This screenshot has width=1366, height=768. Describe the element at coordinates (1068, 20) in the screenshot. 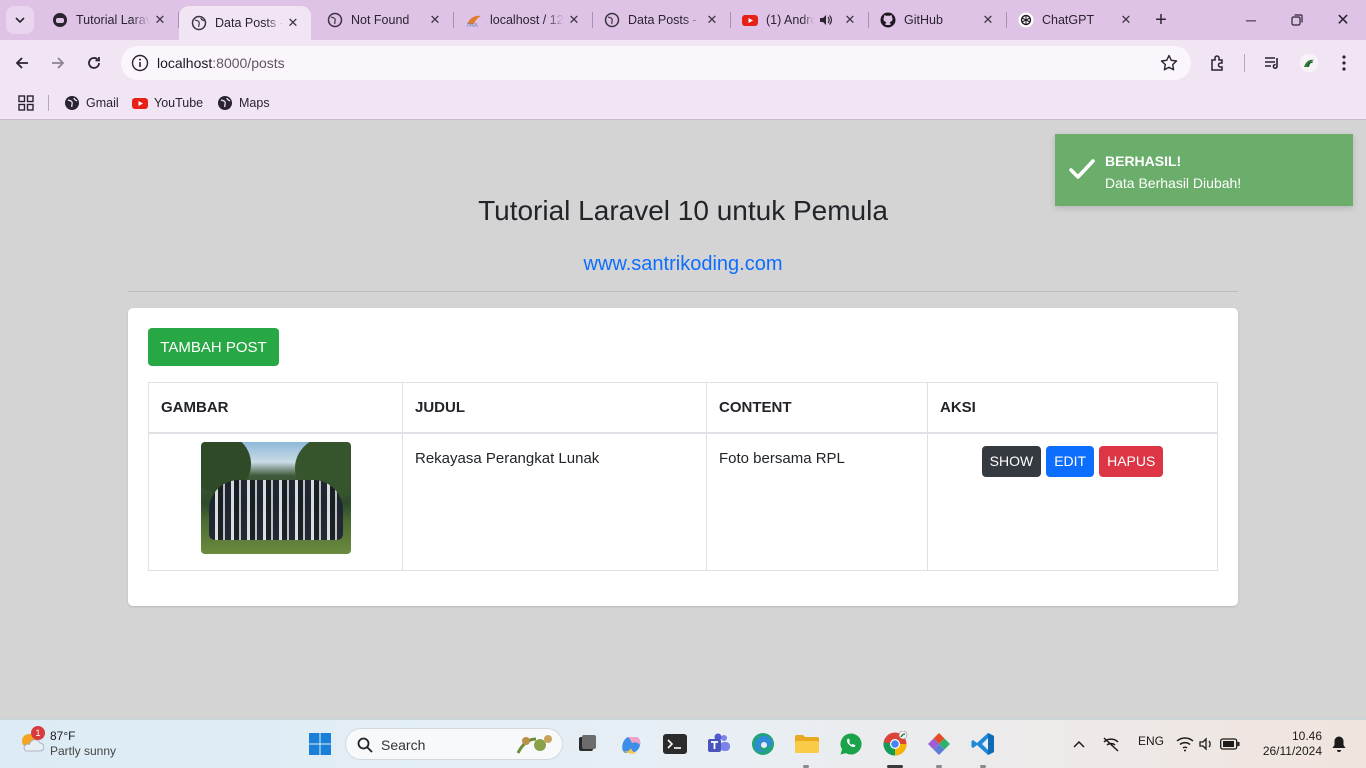

I see `tab-title: ChatGPT` at that location.